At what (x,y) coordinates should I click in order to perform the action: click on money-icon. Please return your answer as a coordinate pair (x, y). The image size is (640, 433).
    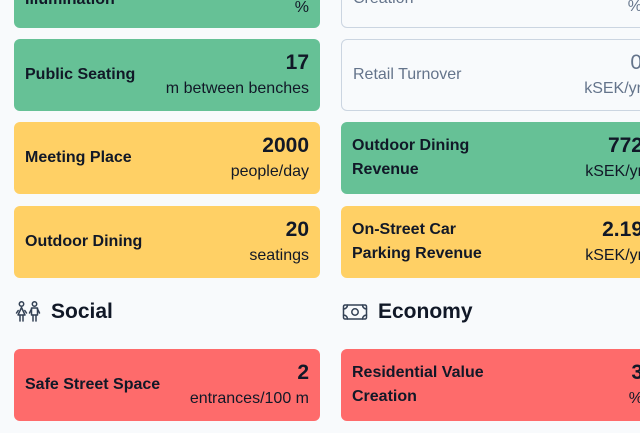
    Looking at the image, I should click on (355, 312).